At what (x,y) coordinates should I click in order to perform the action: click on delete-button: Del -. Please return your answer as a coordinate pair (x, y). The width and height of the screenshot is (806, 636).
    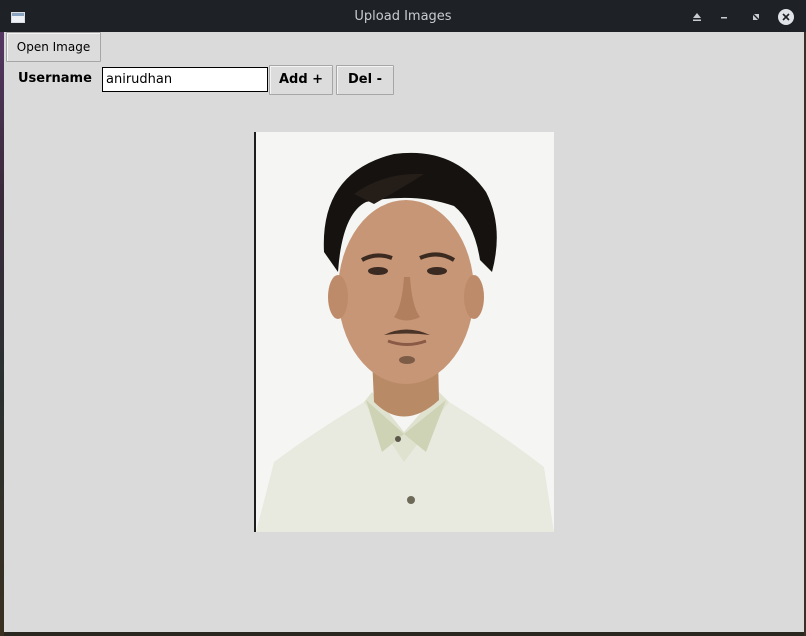
    Looking at the image, I should click on (365, 80).